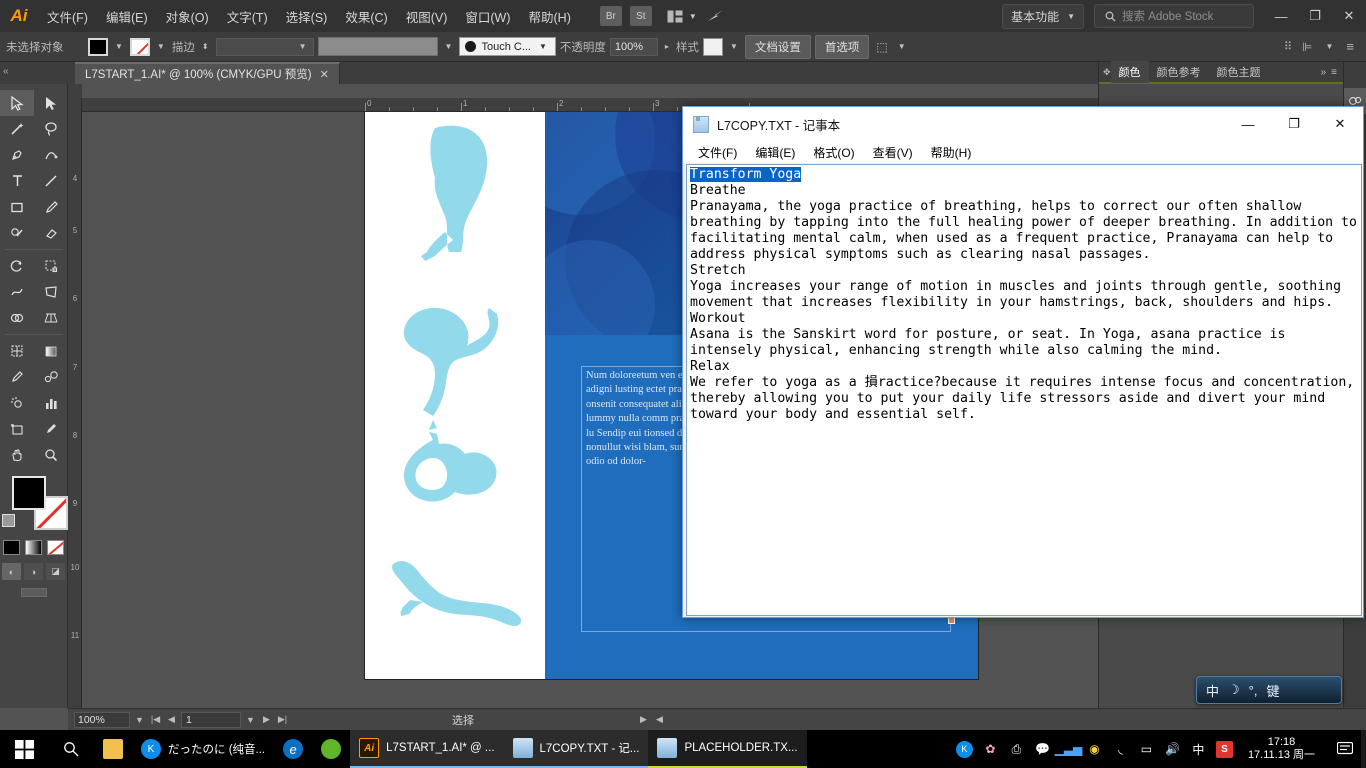  Describe the element at coordinates (893, 152) in the screenshot. I see `notepad-menu-view: 查看(V)` at that location.